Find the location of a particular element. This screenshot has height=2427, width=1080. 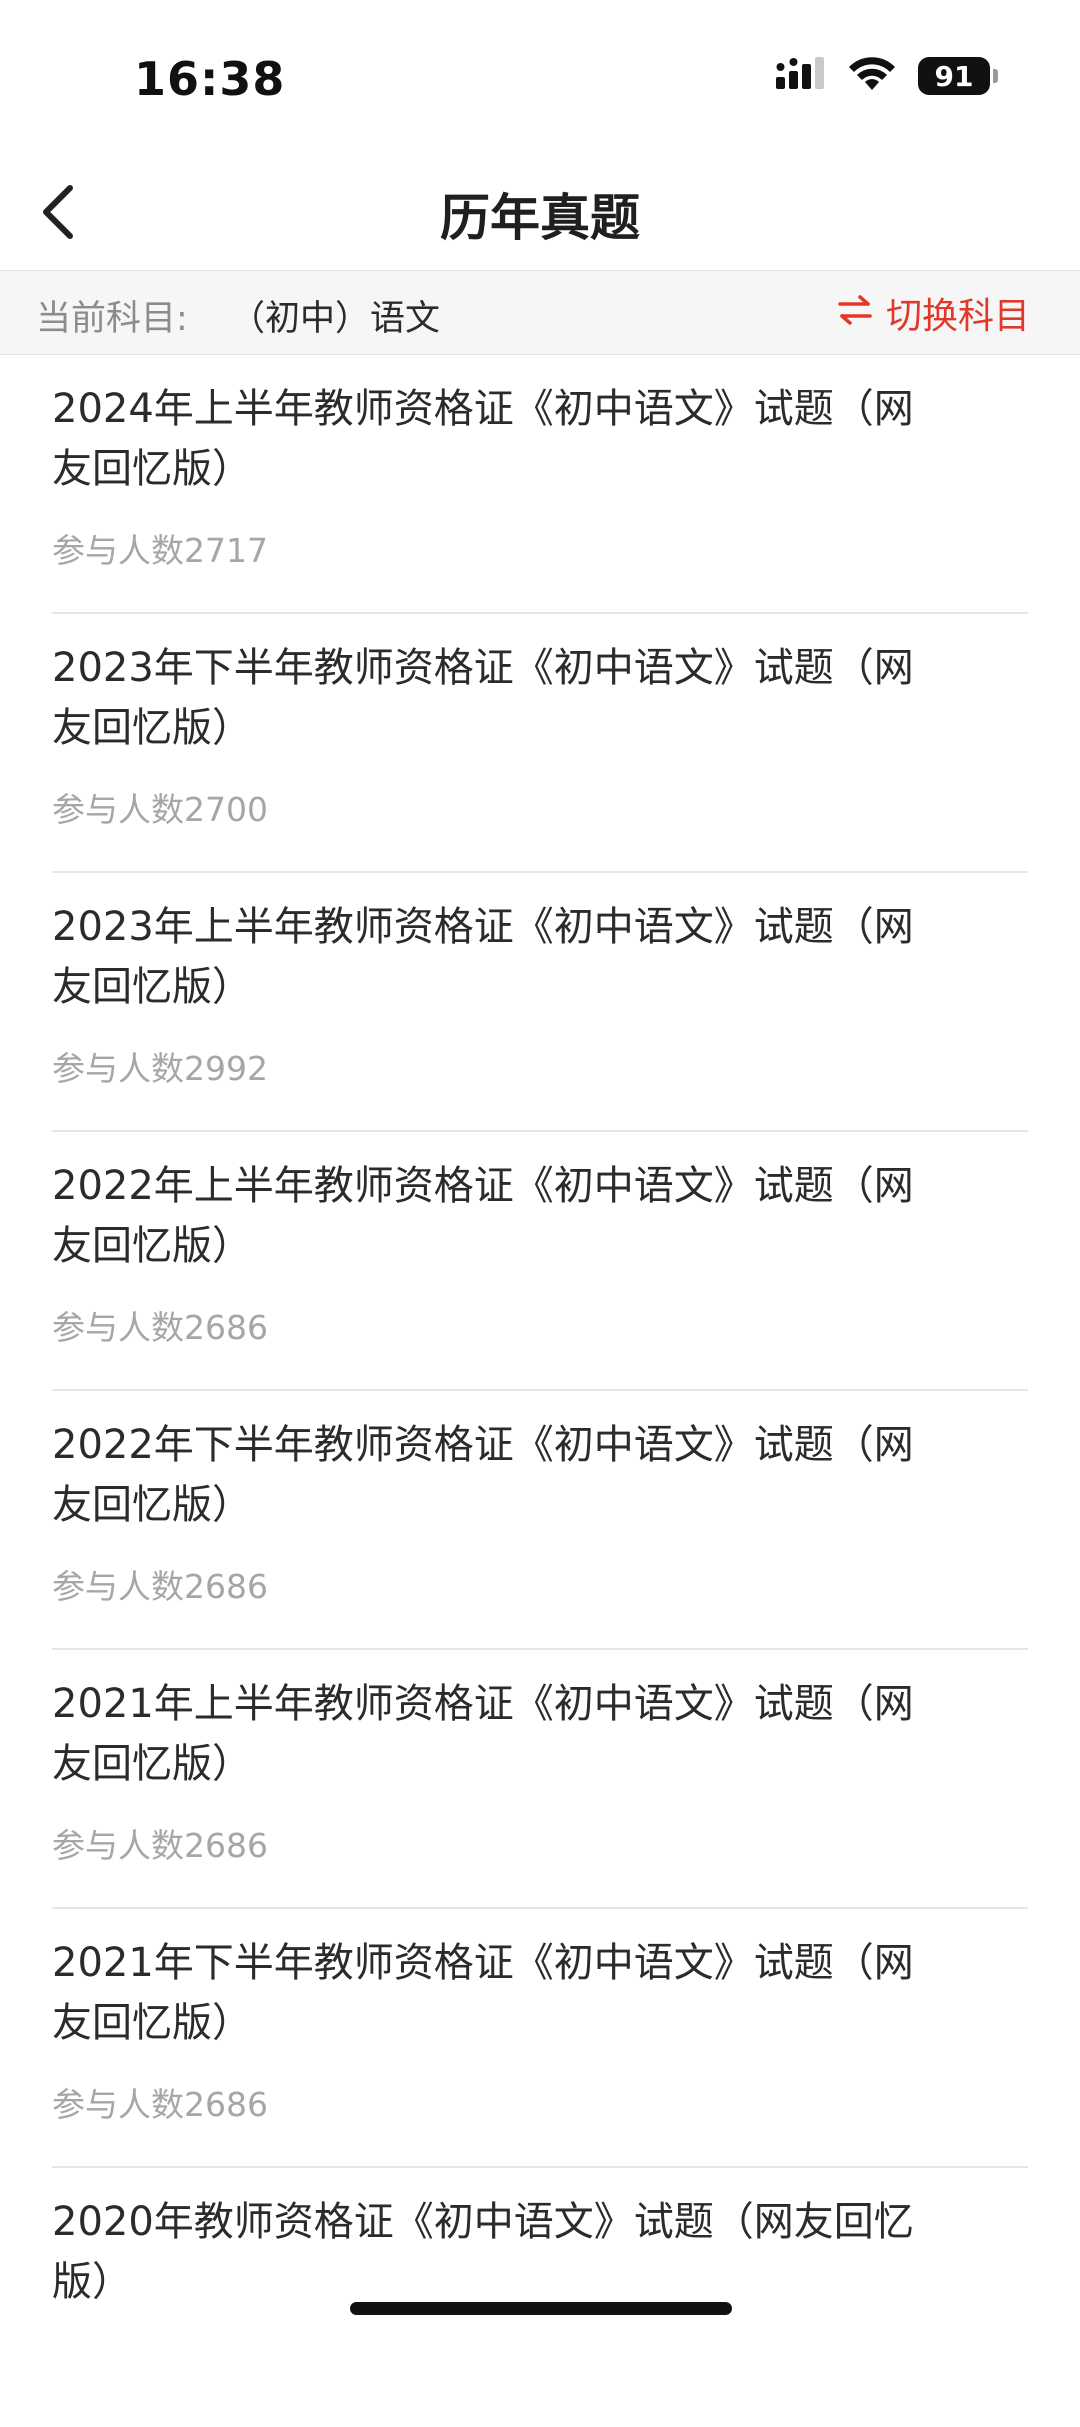

paper-title: 2022年下半年教师资格证《初中语文》试题（网友回忆版） is located at coordinates (483, 1475).